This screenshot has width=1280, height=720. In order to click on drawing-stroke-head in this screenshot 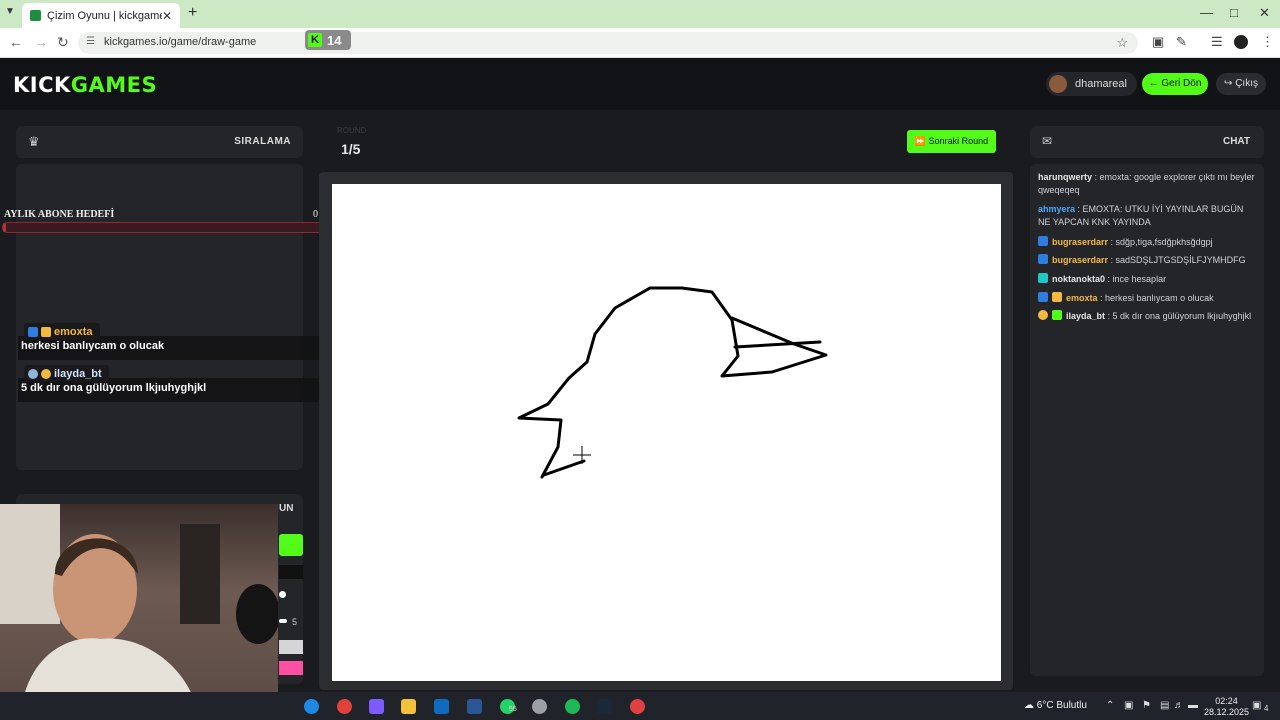, I will do `click(672, 382)`.